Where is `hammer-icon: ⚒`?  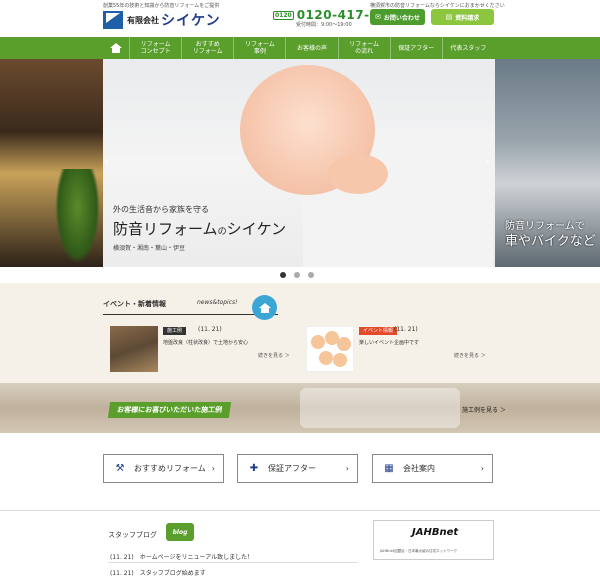
hammer-icon: ⚒ is located at coordinates (120, 468).